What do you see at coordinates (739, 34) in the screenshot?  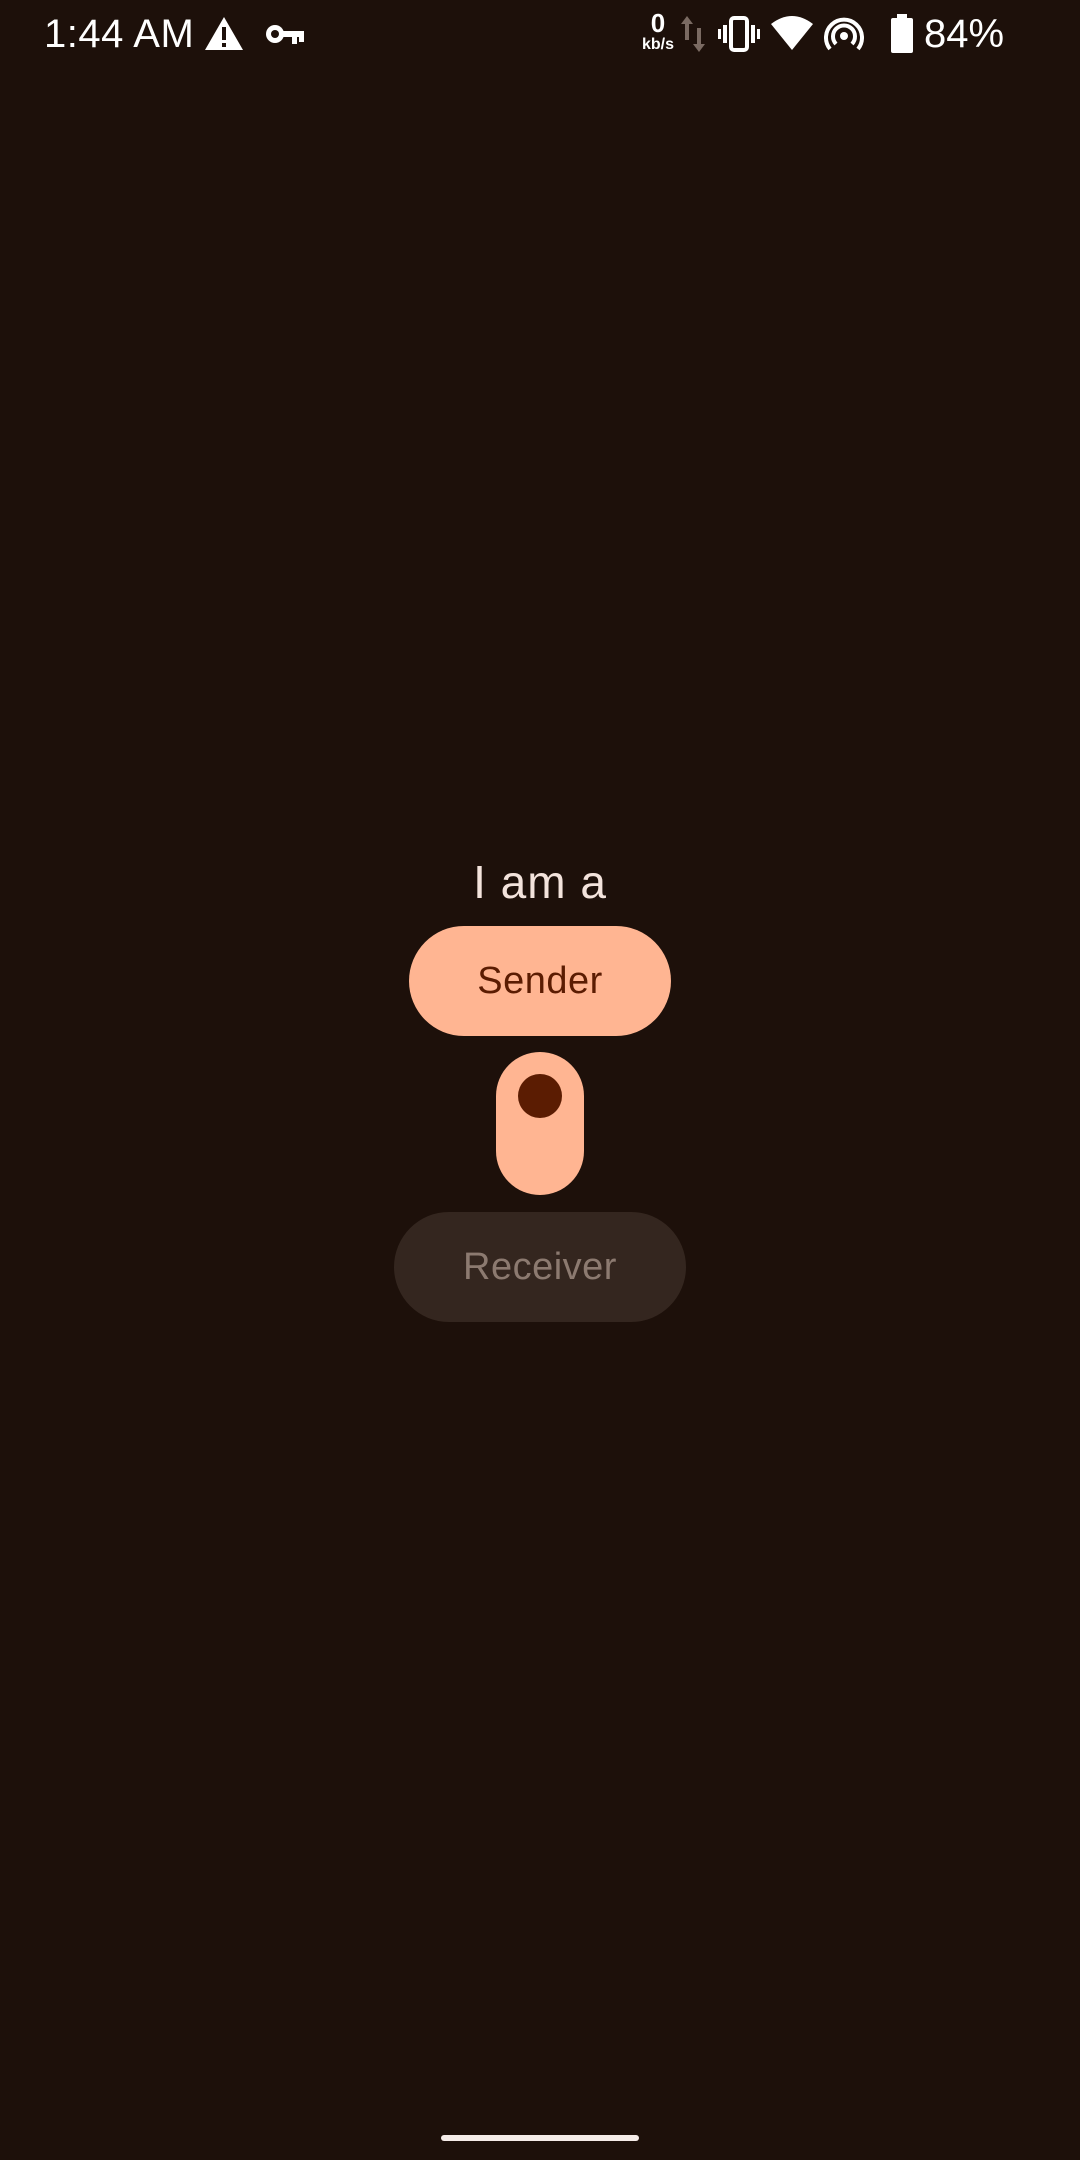 I see `vibrate-icon` at bounding box center [739, 34].